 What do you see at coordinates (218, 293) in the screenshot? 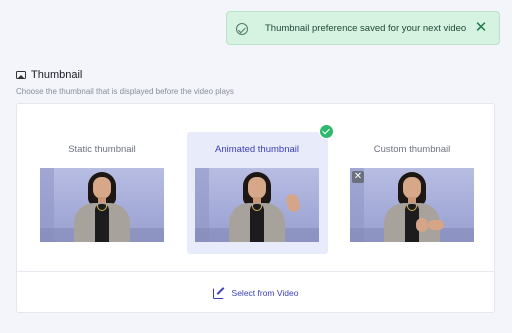
I see `edit-icon` at bounding box center [218, 293].